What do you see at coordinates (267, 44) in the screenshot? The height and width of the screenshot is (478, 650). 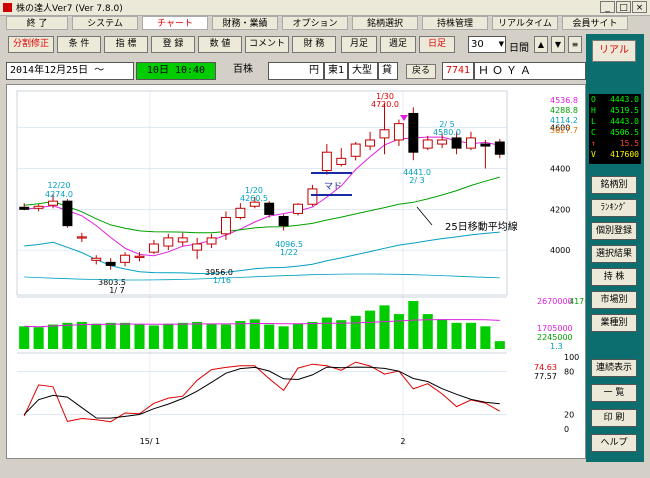 I see `comment-button: コメント` at bounding box center [267, 44].